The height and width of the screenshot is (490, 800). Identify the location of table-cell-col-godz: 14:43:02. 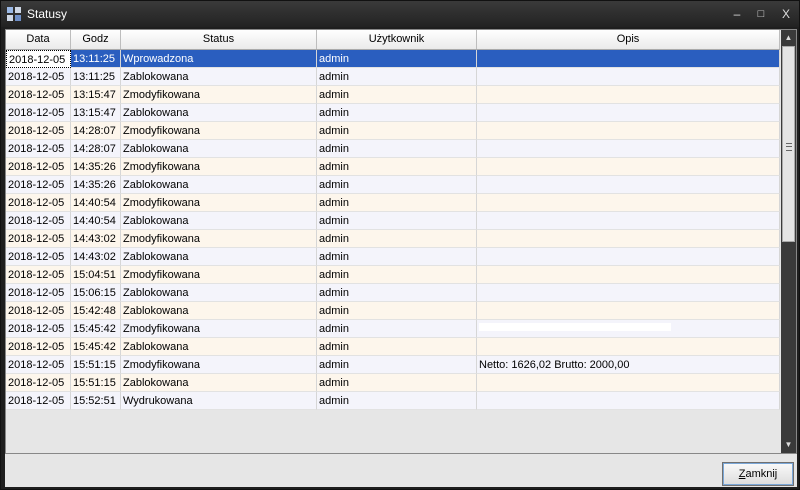
(96, 239).